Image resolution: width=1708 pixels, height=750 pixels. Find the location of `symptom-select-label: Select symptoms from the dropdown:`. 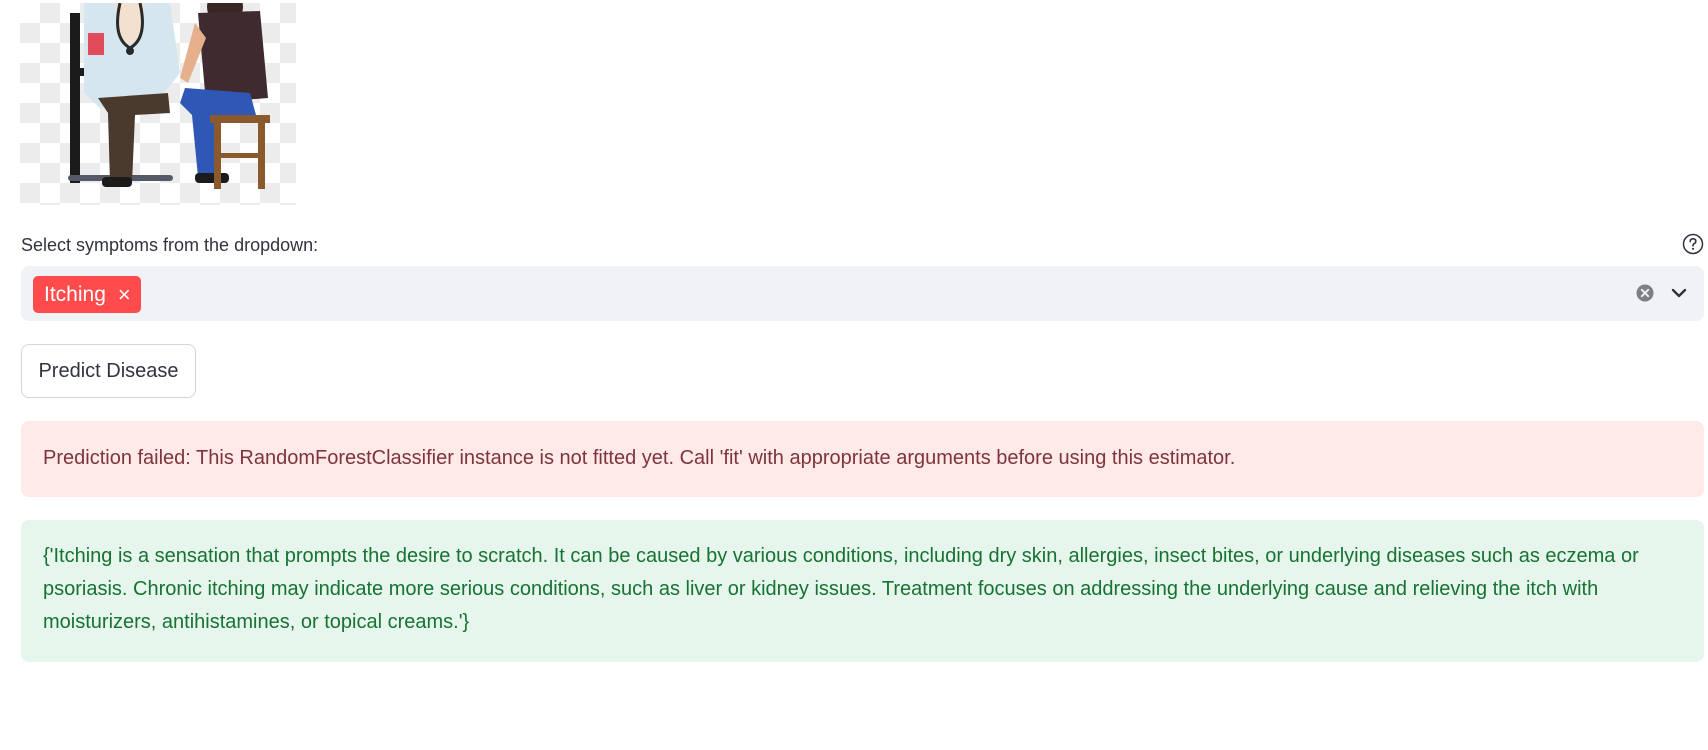

symptom-select-label: Select symptoms from the dropdown: is located at coordinates (170, 245).